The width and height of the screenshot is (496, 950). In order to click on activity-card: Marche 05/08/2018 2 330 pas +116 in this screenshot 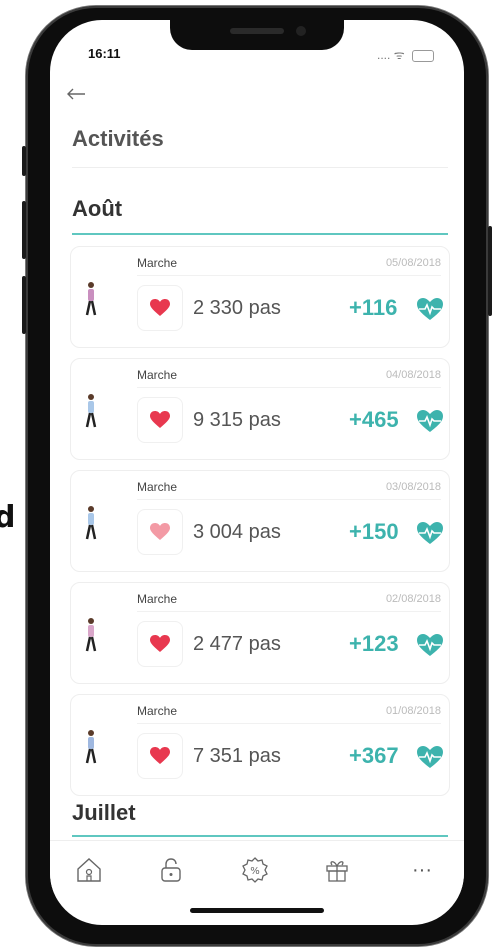, I will do `click(260, 297)`.